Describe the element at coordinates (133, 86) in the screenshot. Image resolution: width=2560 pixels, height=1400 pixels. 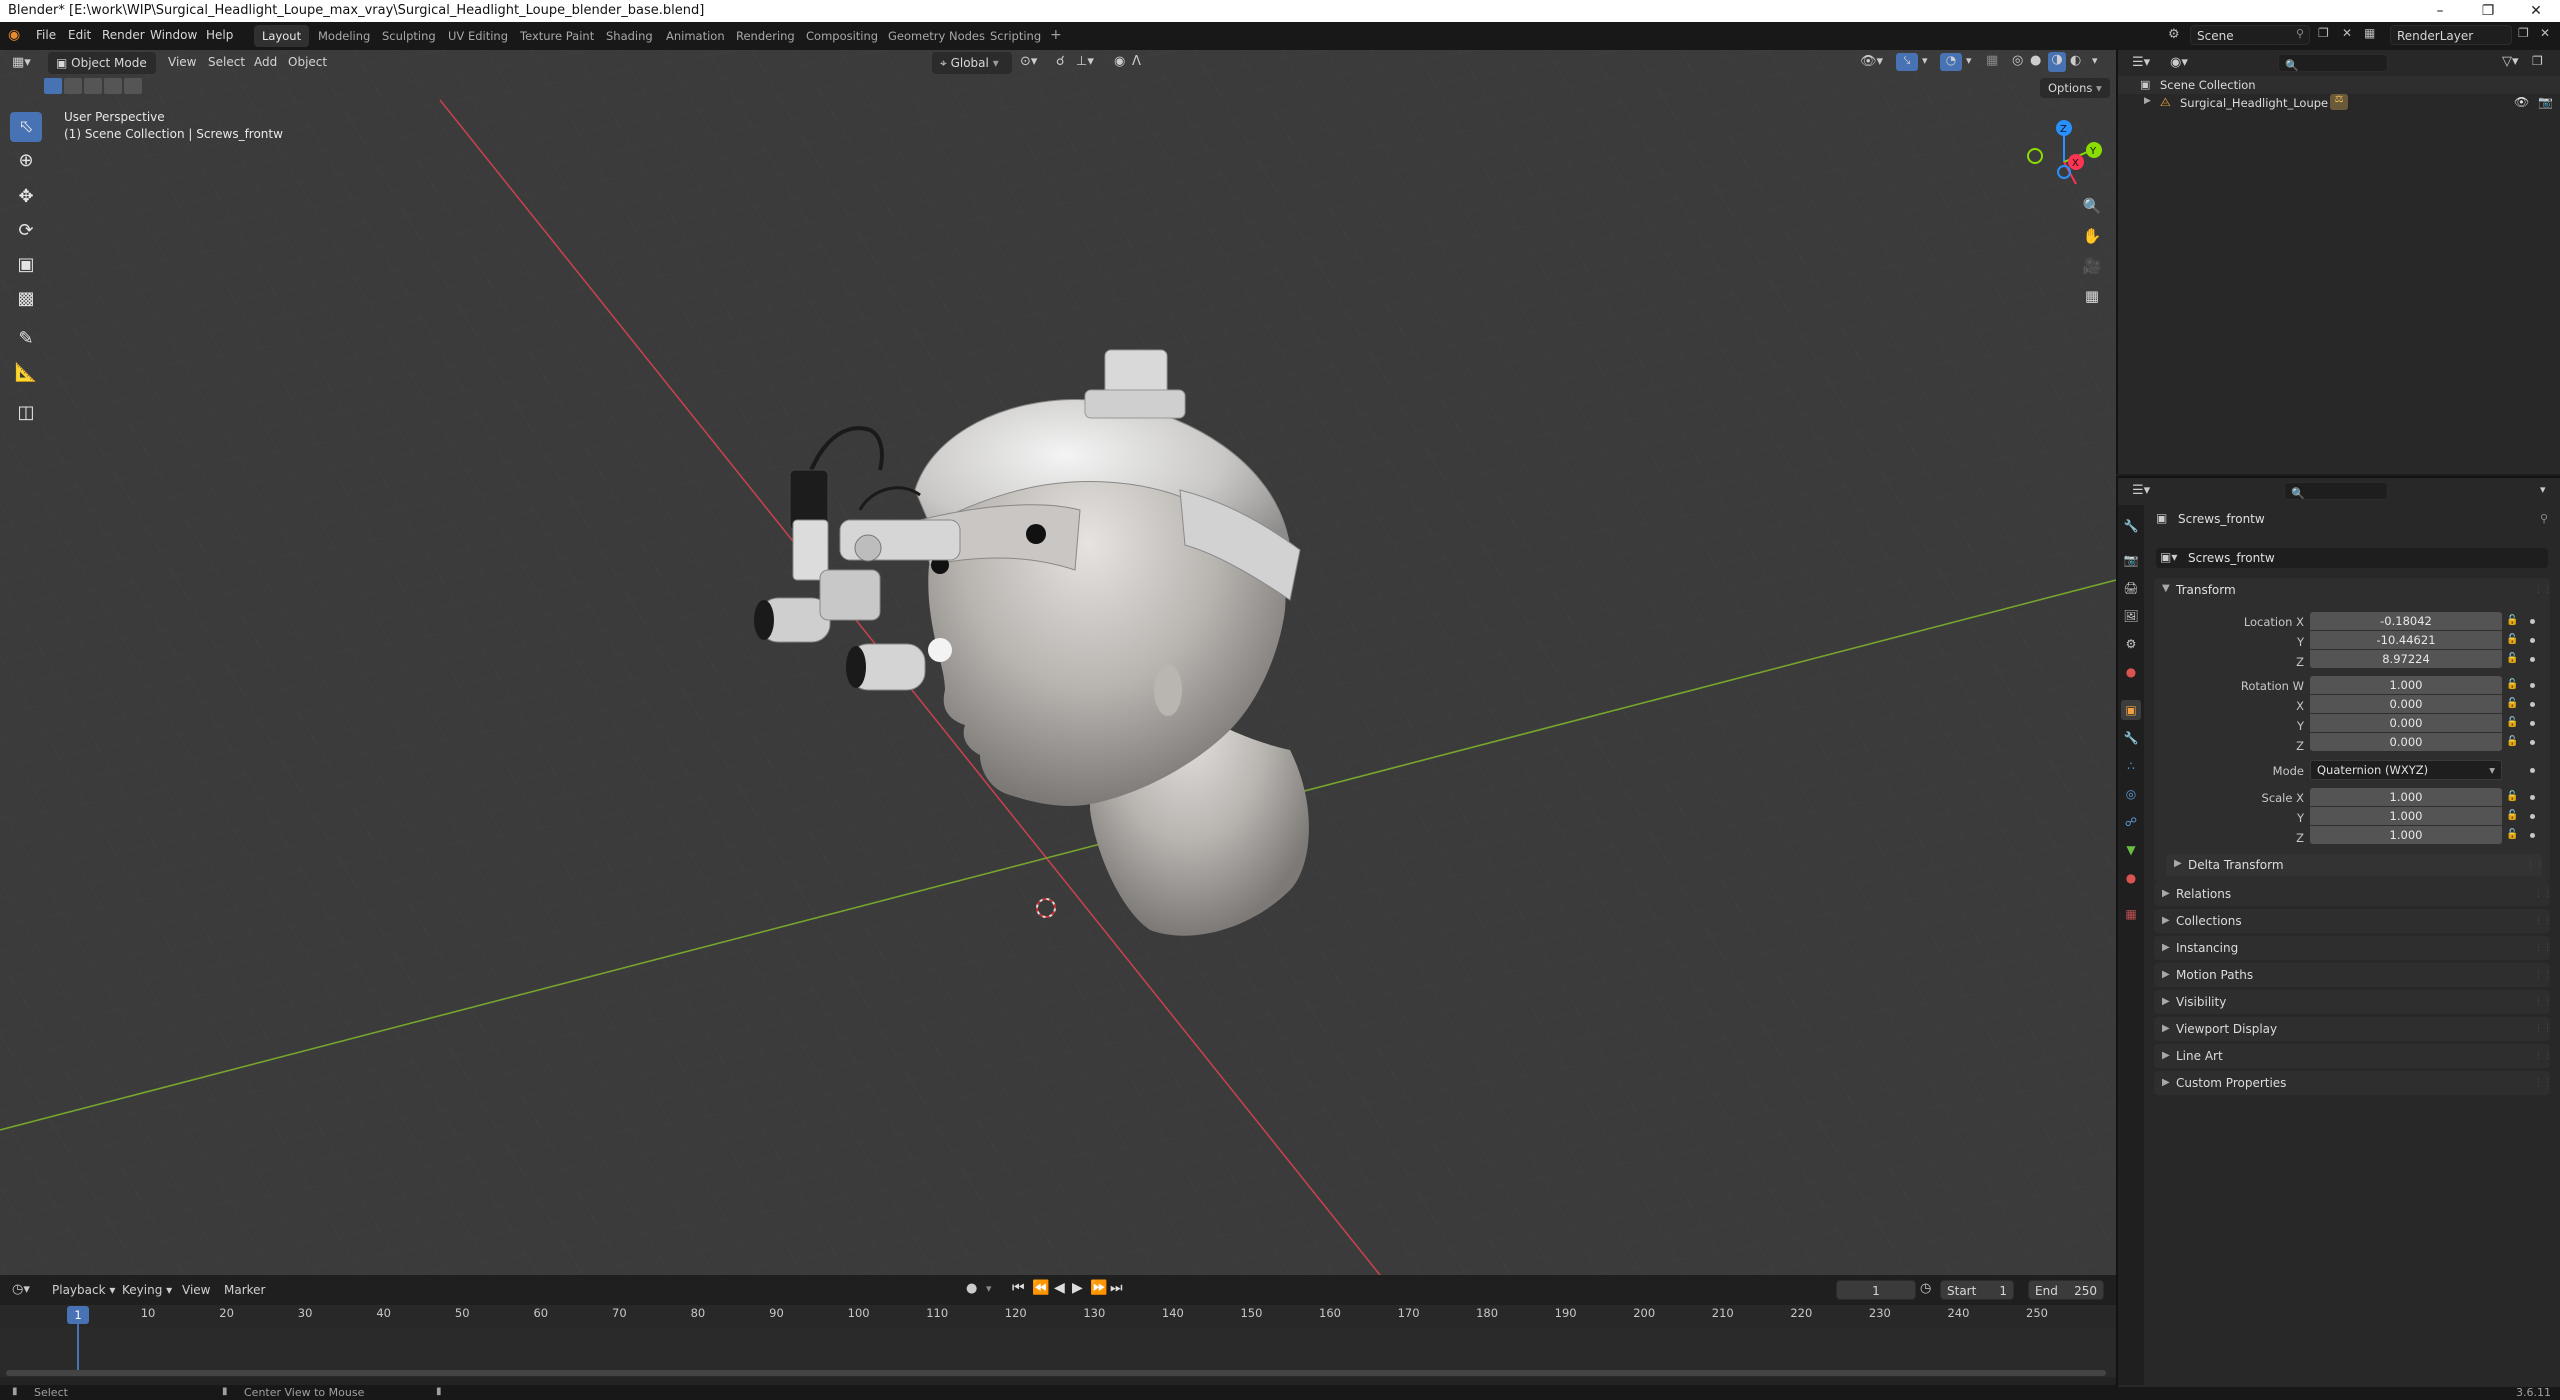
I see `select-intersect-icon` at that location.